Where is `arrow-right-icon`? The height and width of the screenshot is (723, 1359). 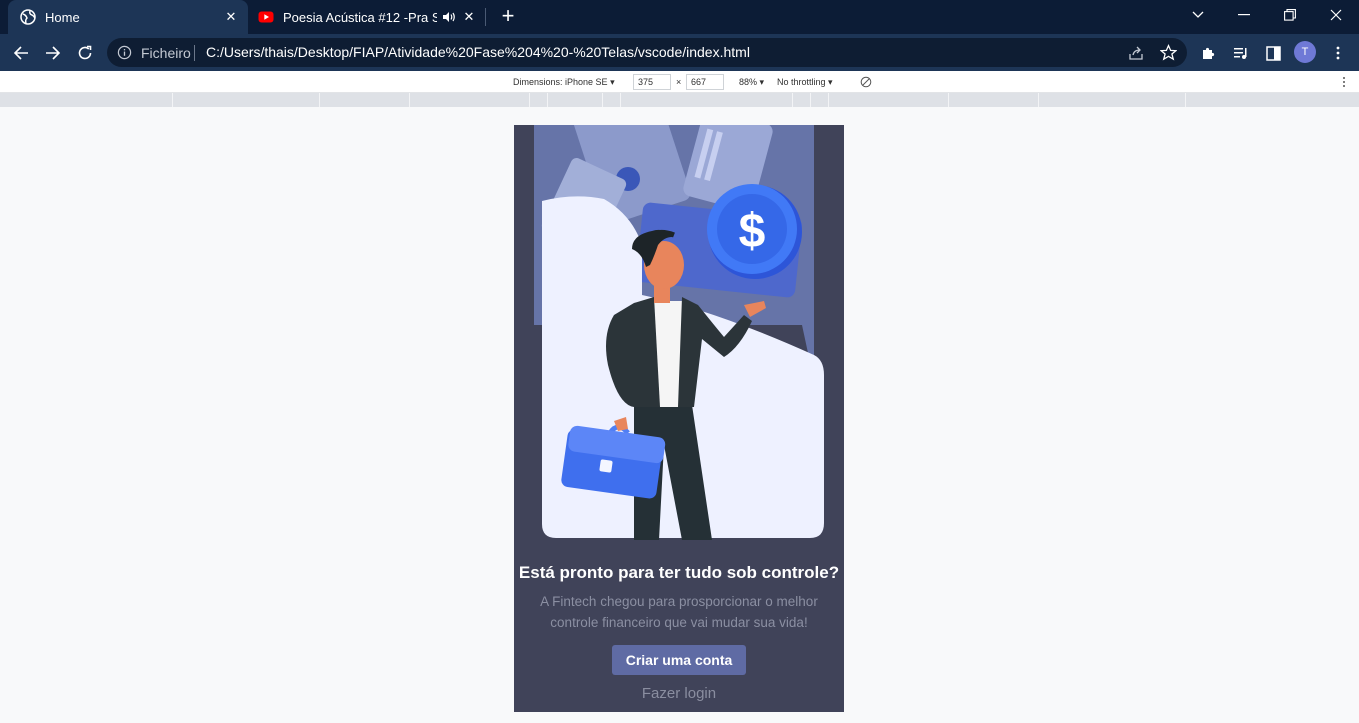
arrow-right-icon is located at coordinates (53, 53).